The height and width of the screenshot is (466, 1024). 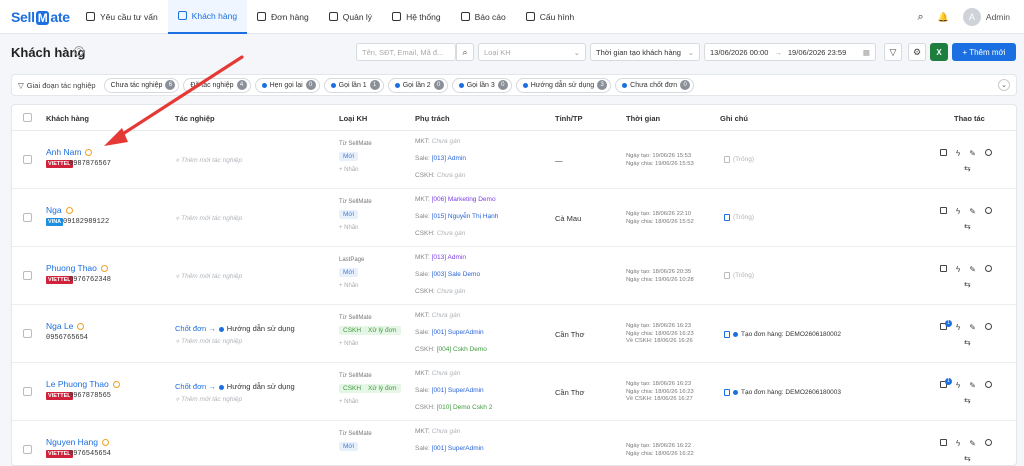 What do you see at coordinates (465, 52) in the screenshot?
I see `search-button: ⌕` at bounding box center [465, 52].